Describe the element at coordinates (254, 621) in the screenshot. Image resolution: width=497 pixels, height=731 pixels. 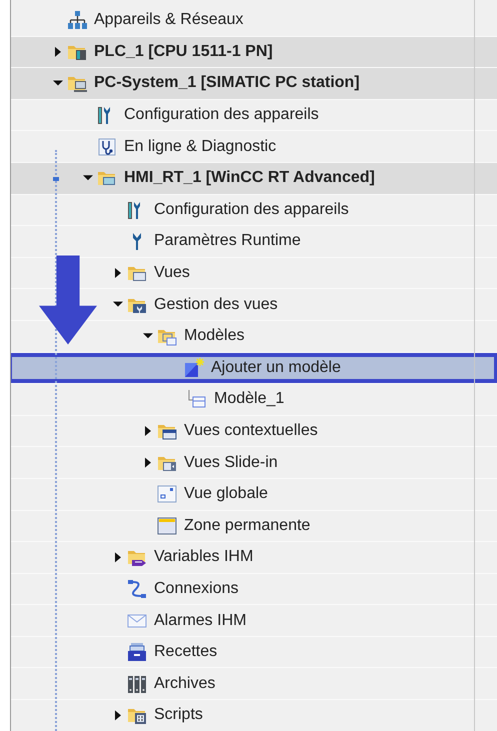
I see `tree-item: Alarmes IHM` at that location.